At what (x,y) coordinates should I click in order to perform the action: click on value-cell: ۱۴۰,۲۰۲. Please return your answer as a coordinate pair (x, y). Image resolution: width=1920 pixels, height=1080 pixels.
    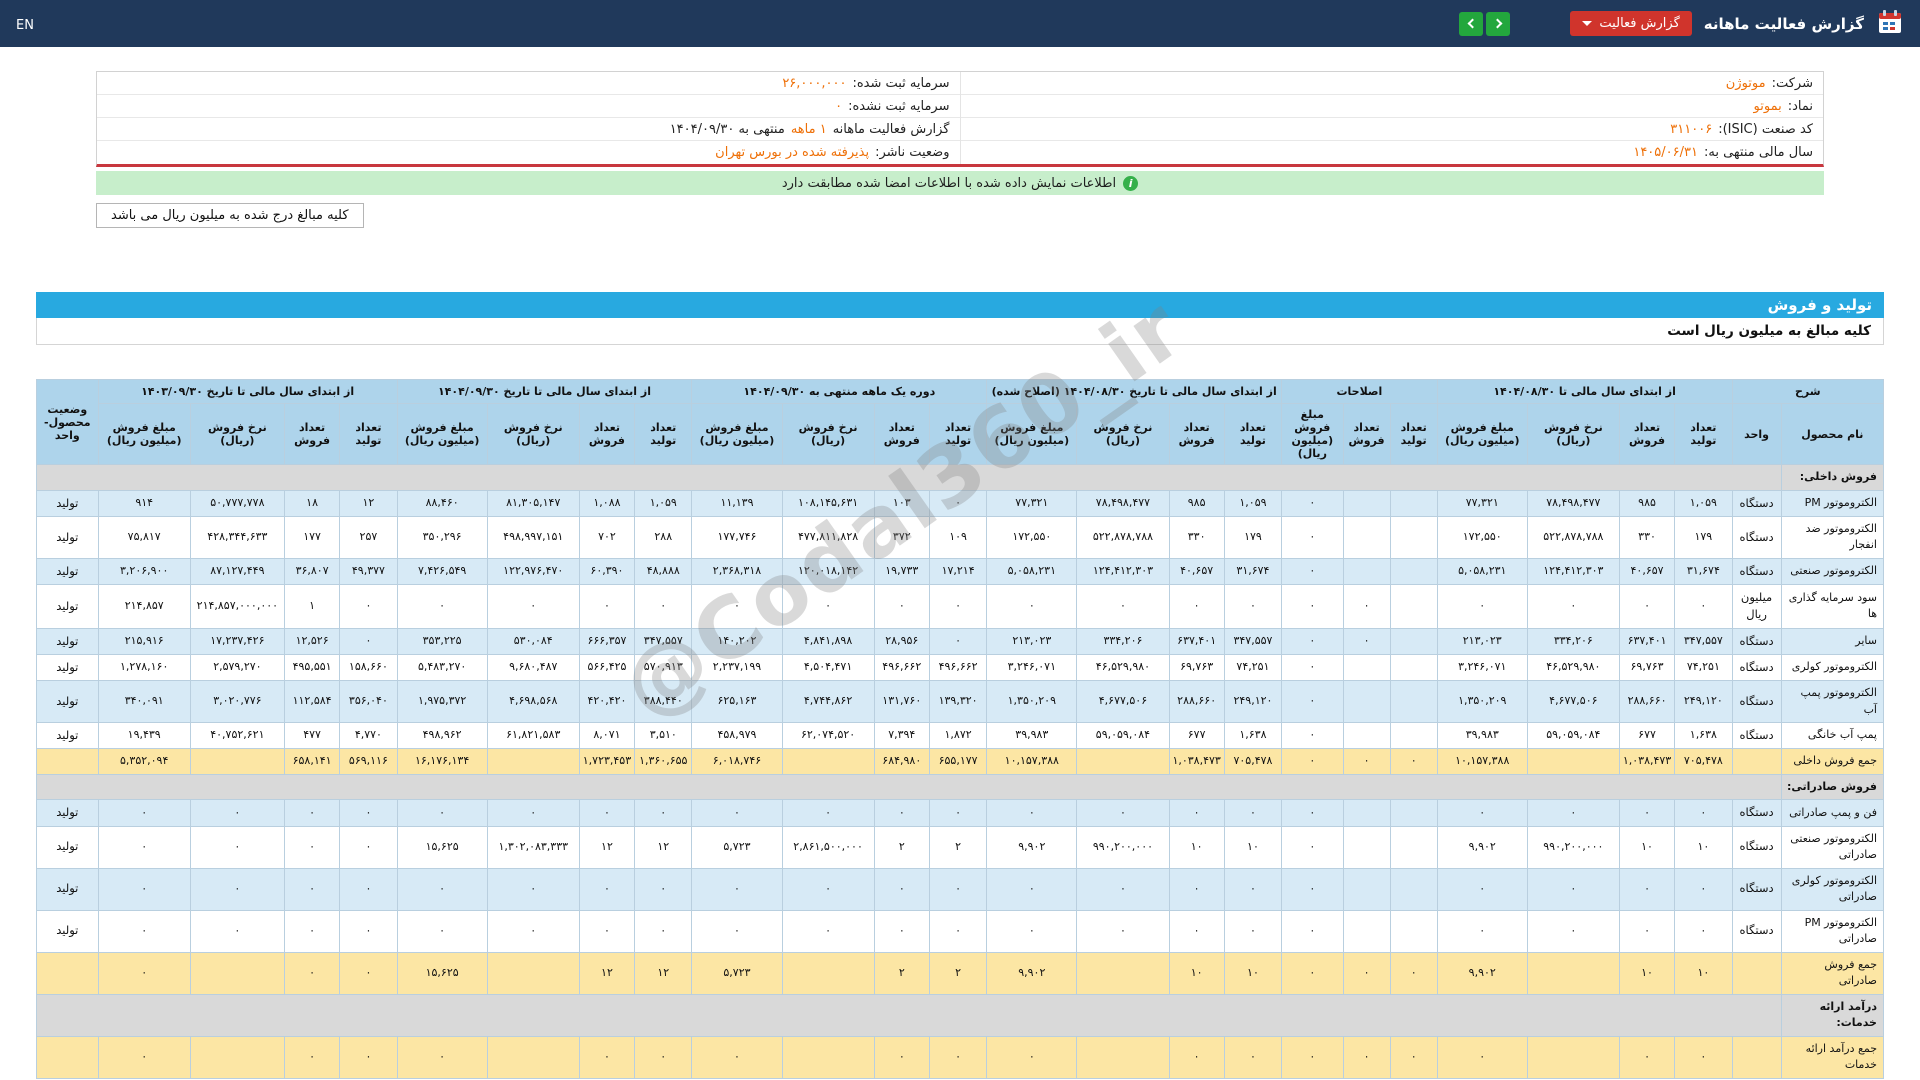
    Looking at the image, I should click on (737, 641).